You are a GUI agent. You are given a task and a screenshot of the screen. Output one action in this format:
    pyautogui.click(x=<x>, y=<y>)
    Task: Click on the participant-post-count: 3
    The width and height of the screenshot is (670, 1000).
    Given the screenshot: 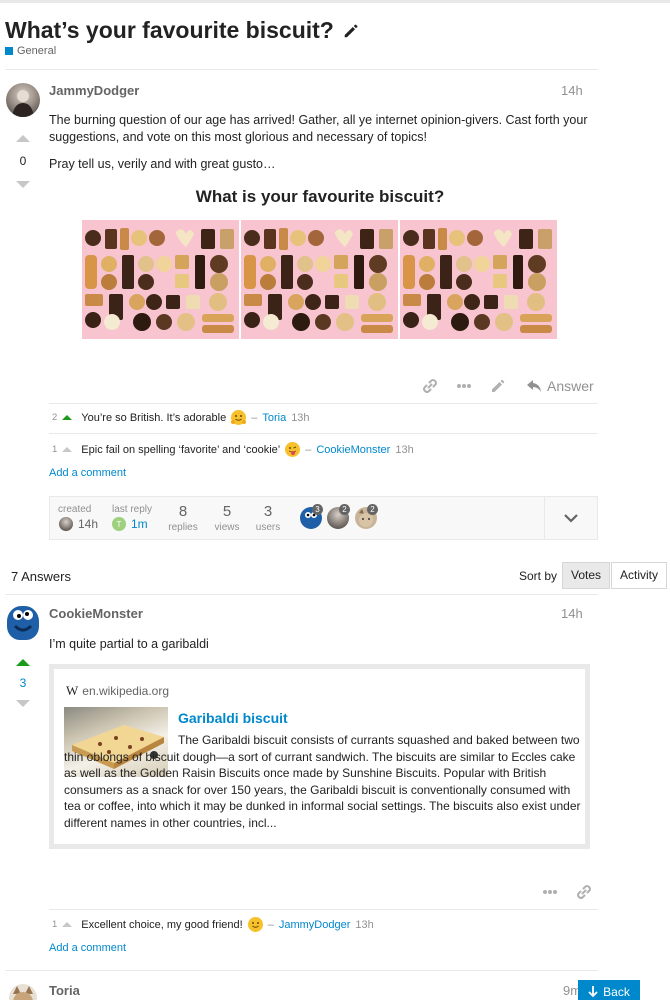 What is the action you would take?
    pyautogui.click(x=317, y=509)
    